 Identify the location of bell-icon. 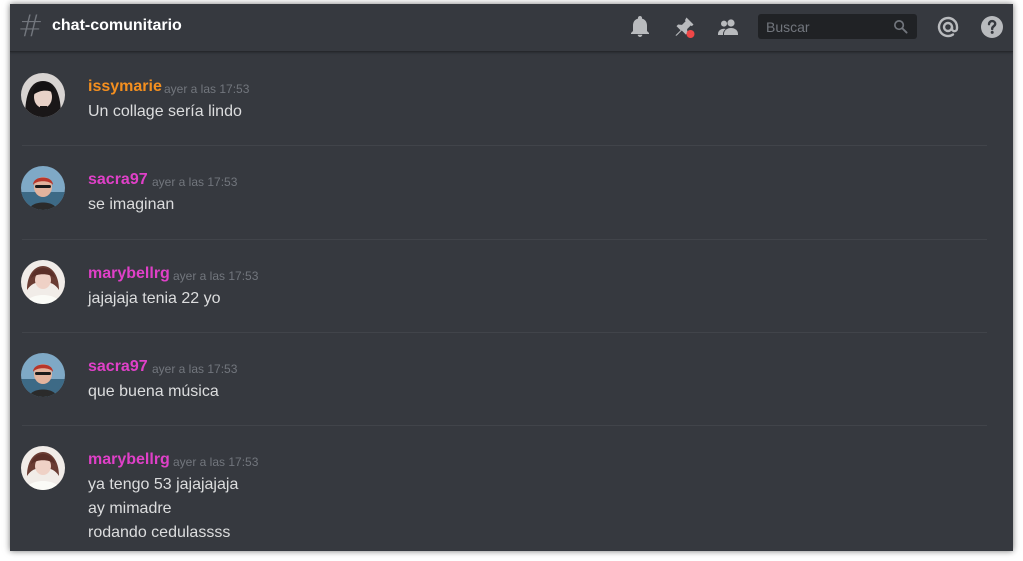
(640, 27).